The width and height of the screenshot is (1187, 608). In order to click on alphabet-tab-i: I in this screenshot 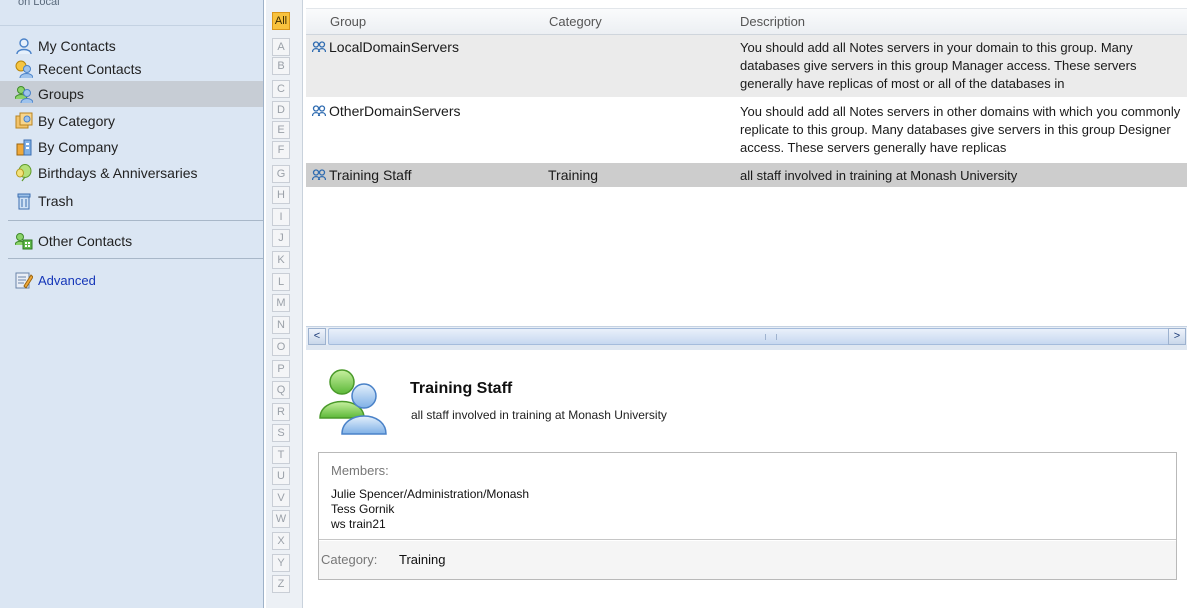, I will do `click(281, 217)`.